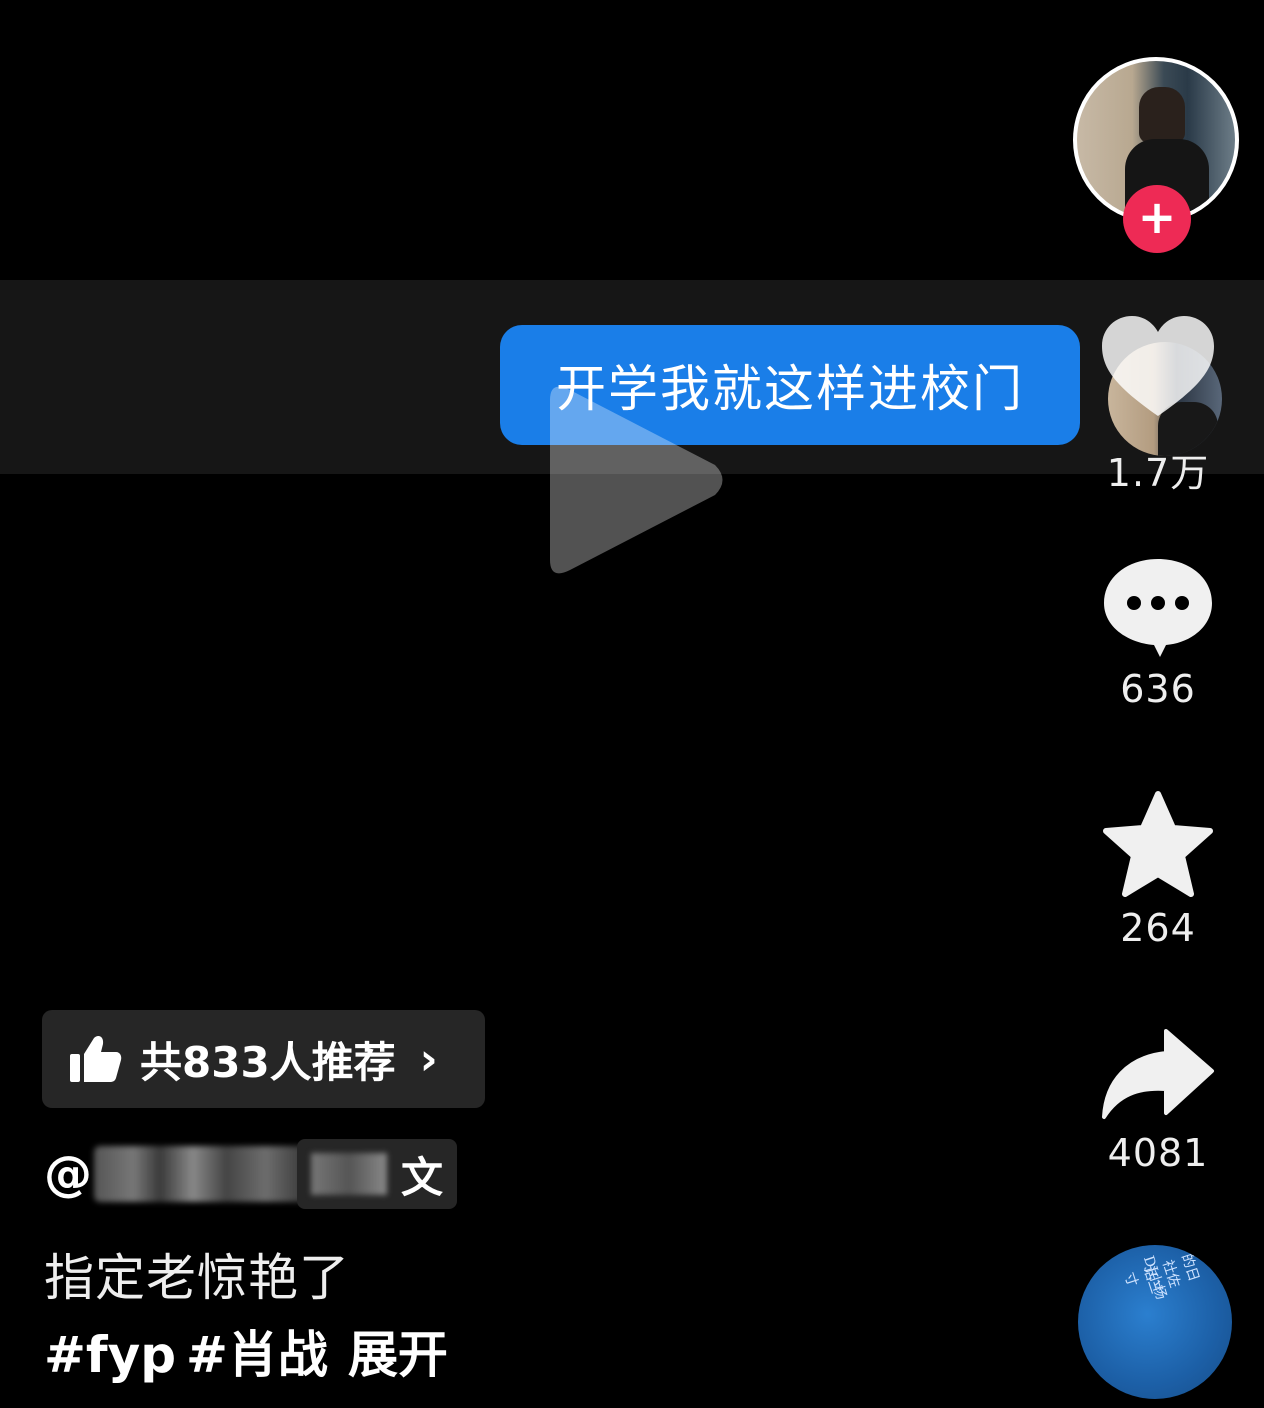  I want to click on plus-icon: +, so click(1157, 217).